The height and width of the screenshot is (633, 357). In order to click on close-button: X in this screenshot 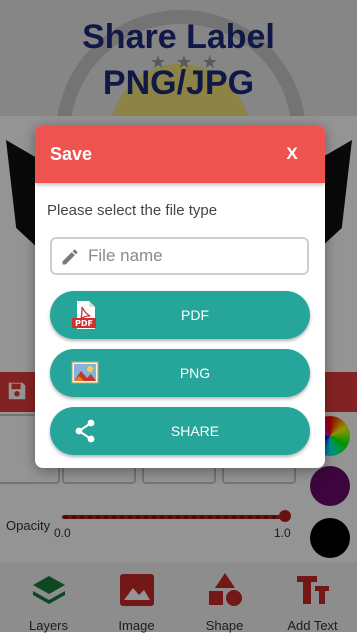, I will do `click(292, 154)`.